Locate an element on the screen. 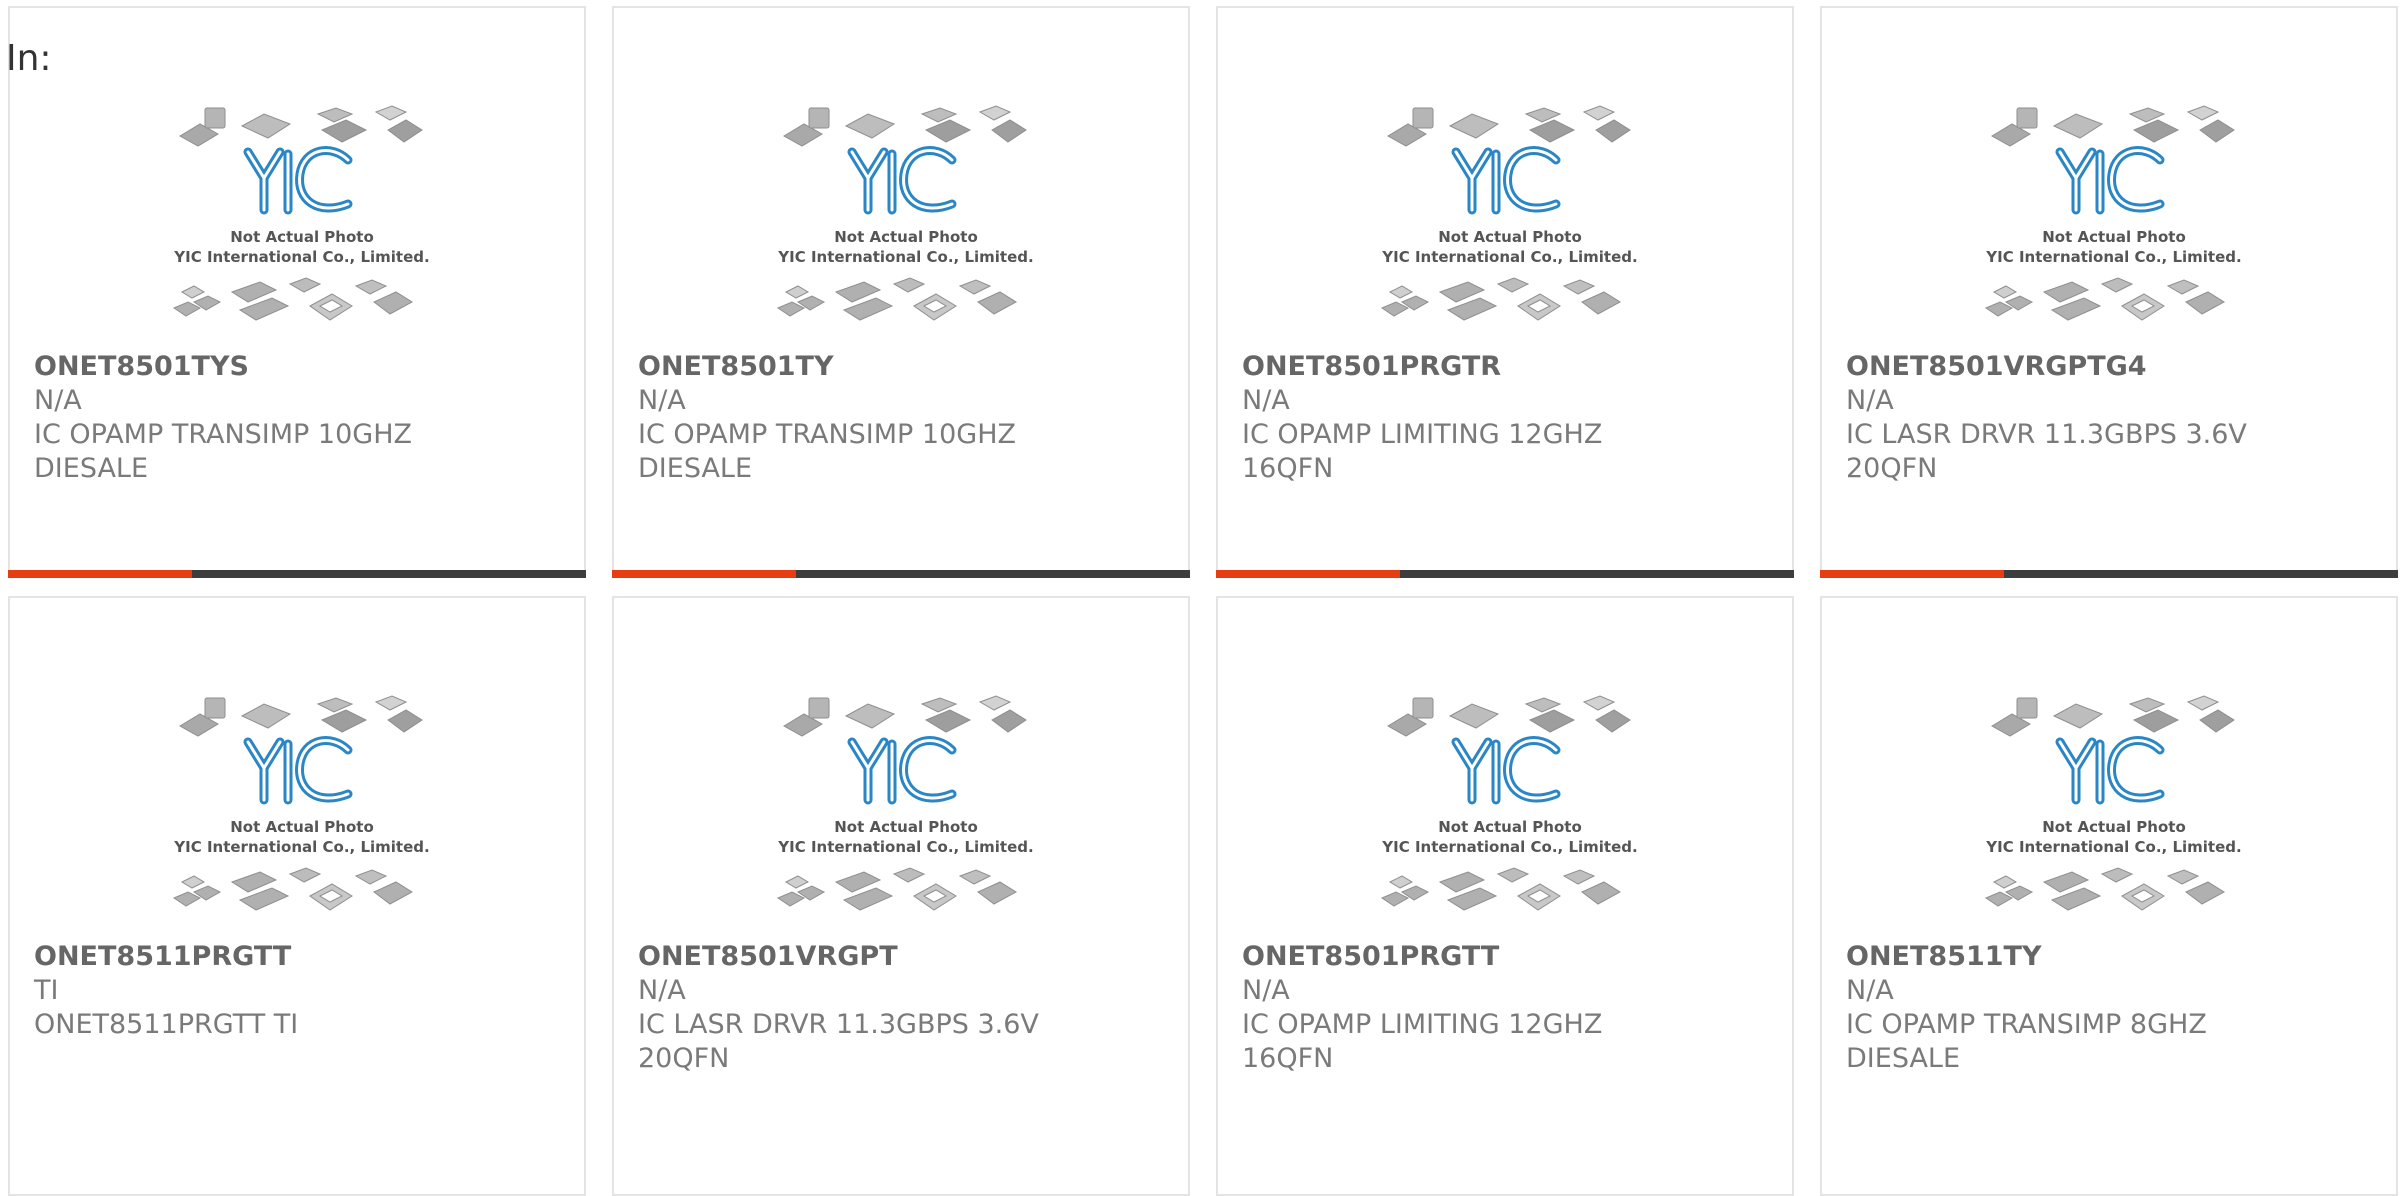 The image size is (2400, 1196). part-number: ONET8501VRGPTG4 is located at coordinates (2111, 367).